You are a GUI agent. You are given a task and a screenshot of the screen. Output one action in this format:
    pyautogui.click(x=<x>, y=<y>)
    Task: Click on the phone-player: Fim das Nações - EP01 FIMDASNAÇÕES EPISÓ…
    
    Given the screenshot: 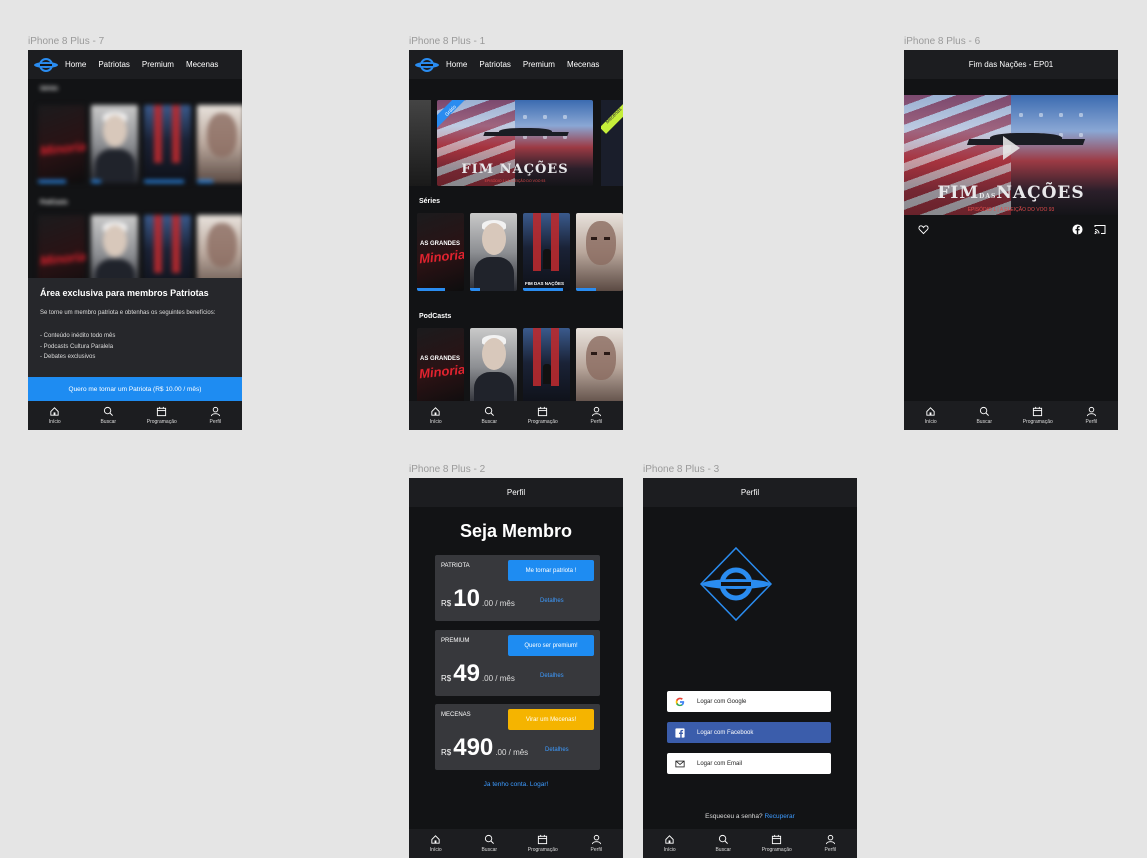 What is the action you would take?
    pyautogui.click(x=1011, y=240)
    